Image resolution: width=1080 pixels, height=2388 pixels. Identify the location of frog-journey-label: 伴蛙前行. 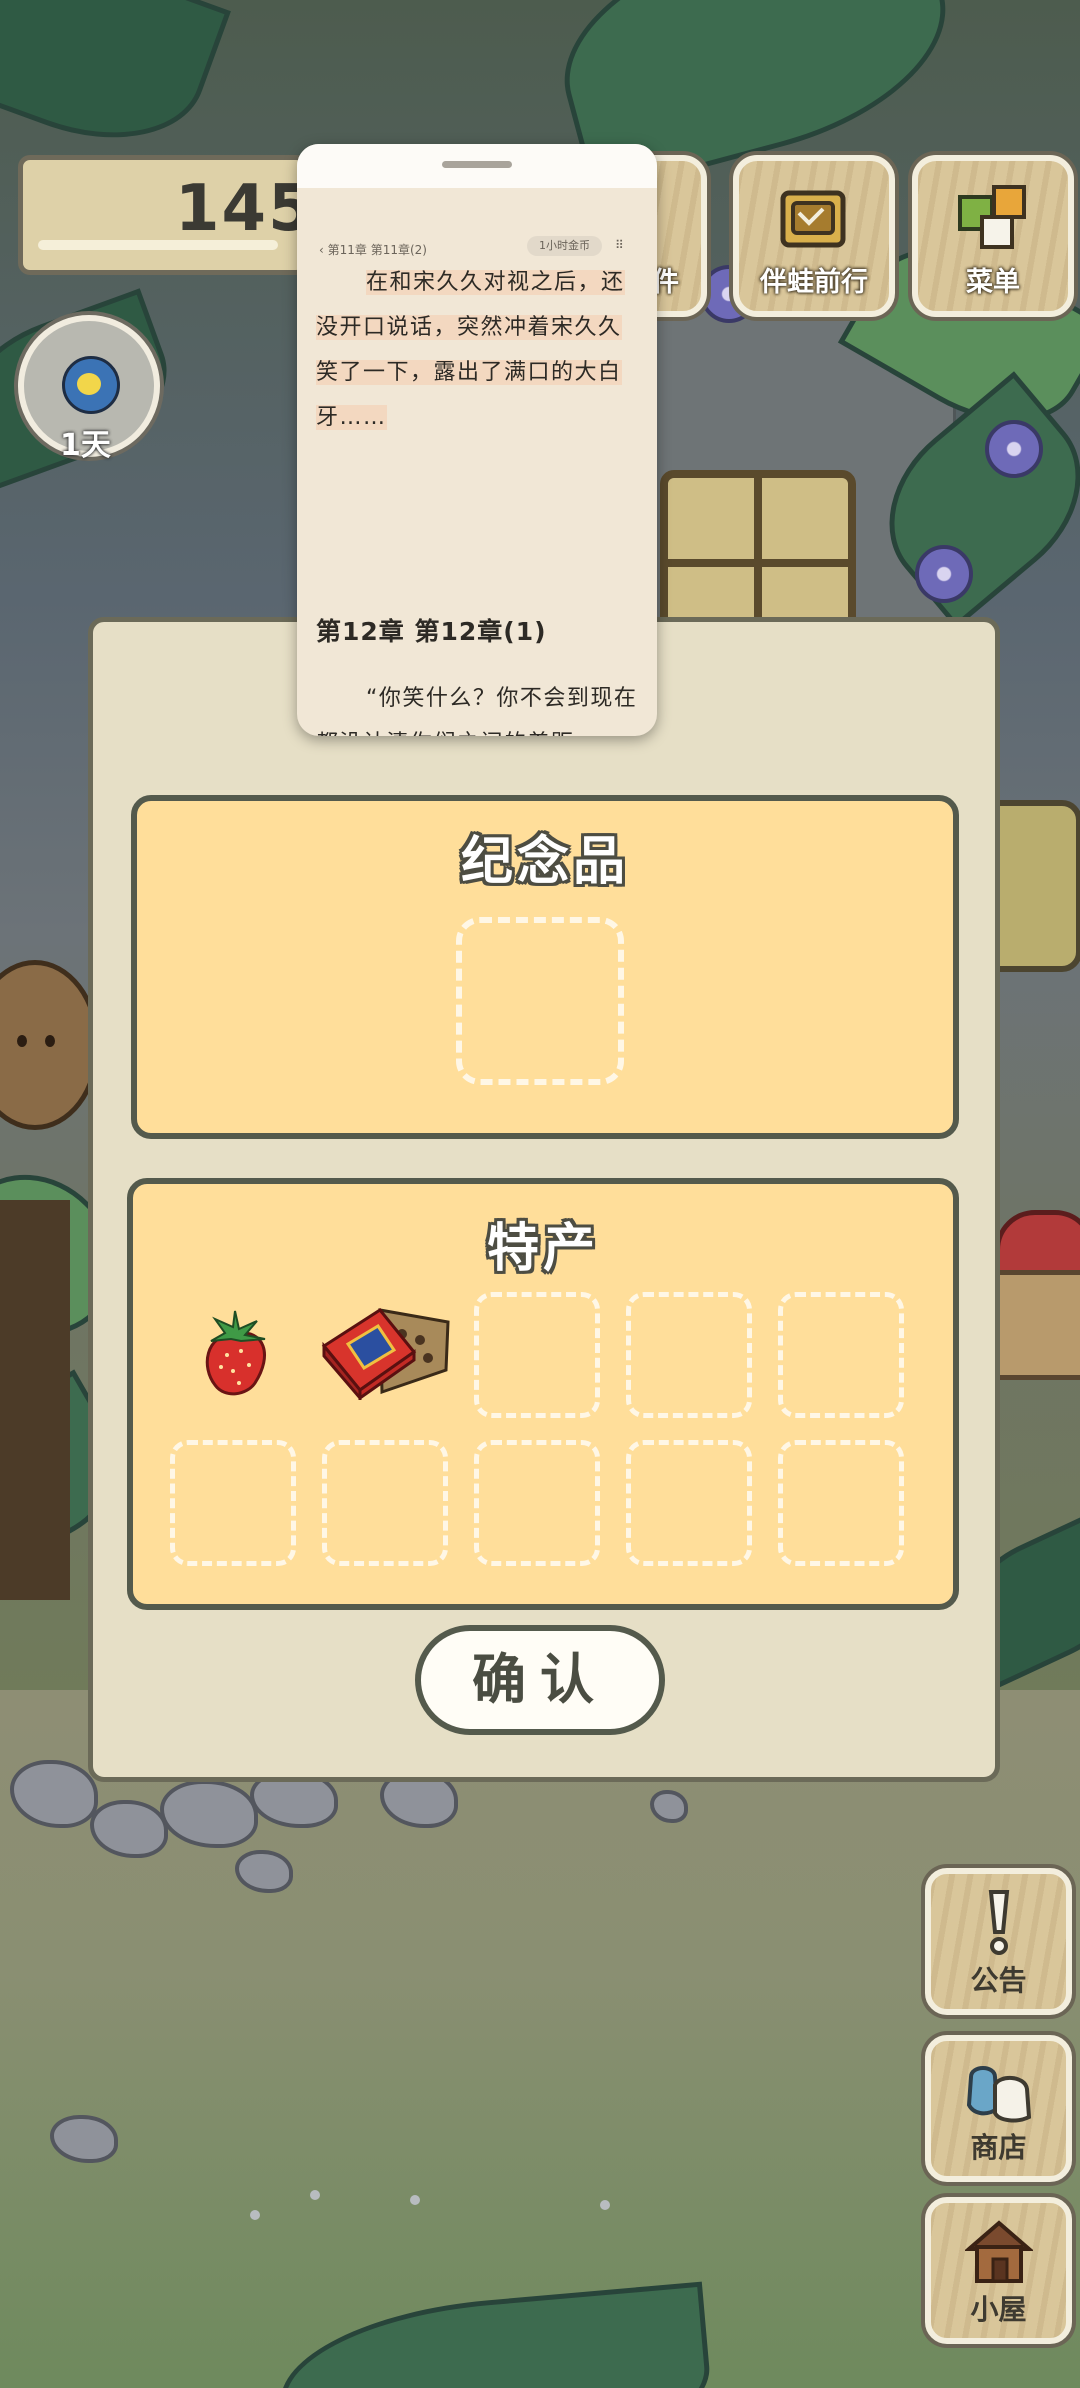
(814, 282).